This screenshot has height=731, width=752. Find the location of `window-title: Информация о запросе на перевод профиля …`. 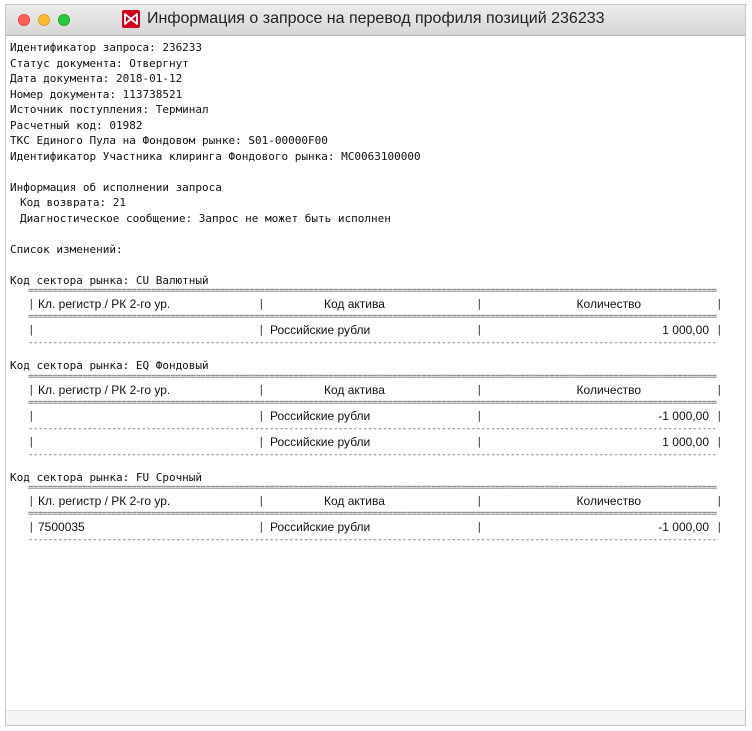

window-title: Информация о запросе на перевод профиля … is located at coordinates (376, 18).